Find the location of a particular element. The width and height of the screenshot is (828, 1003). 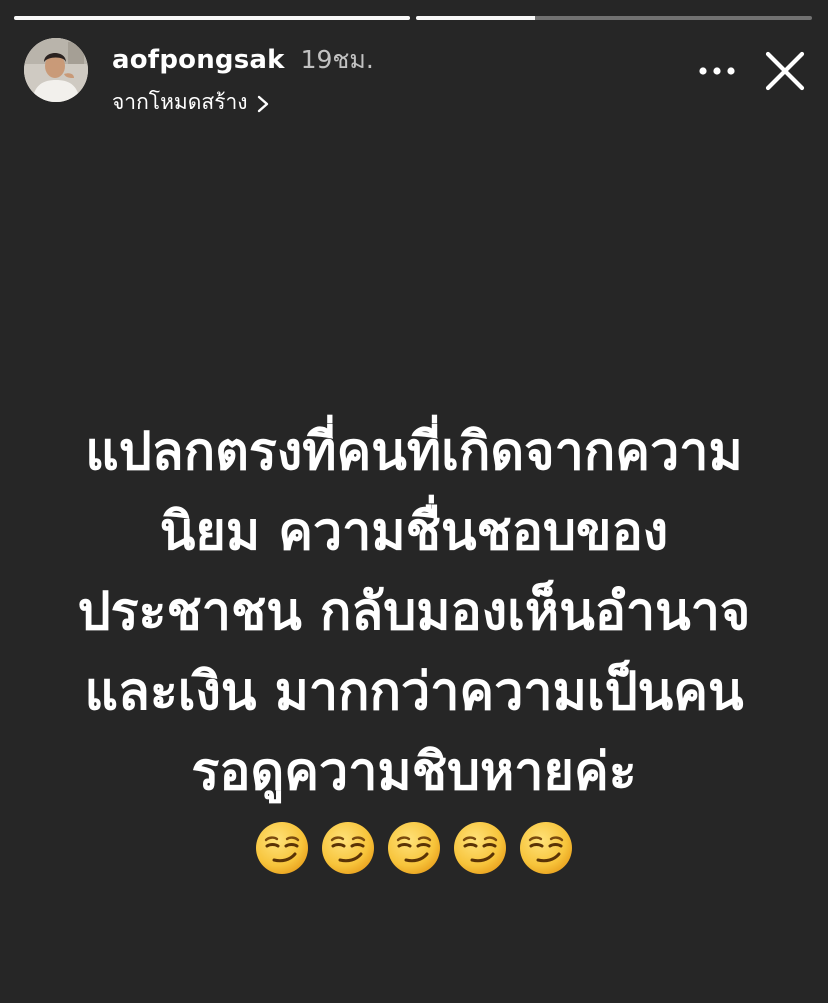

emoji-row is located at coordinates (414, 848).